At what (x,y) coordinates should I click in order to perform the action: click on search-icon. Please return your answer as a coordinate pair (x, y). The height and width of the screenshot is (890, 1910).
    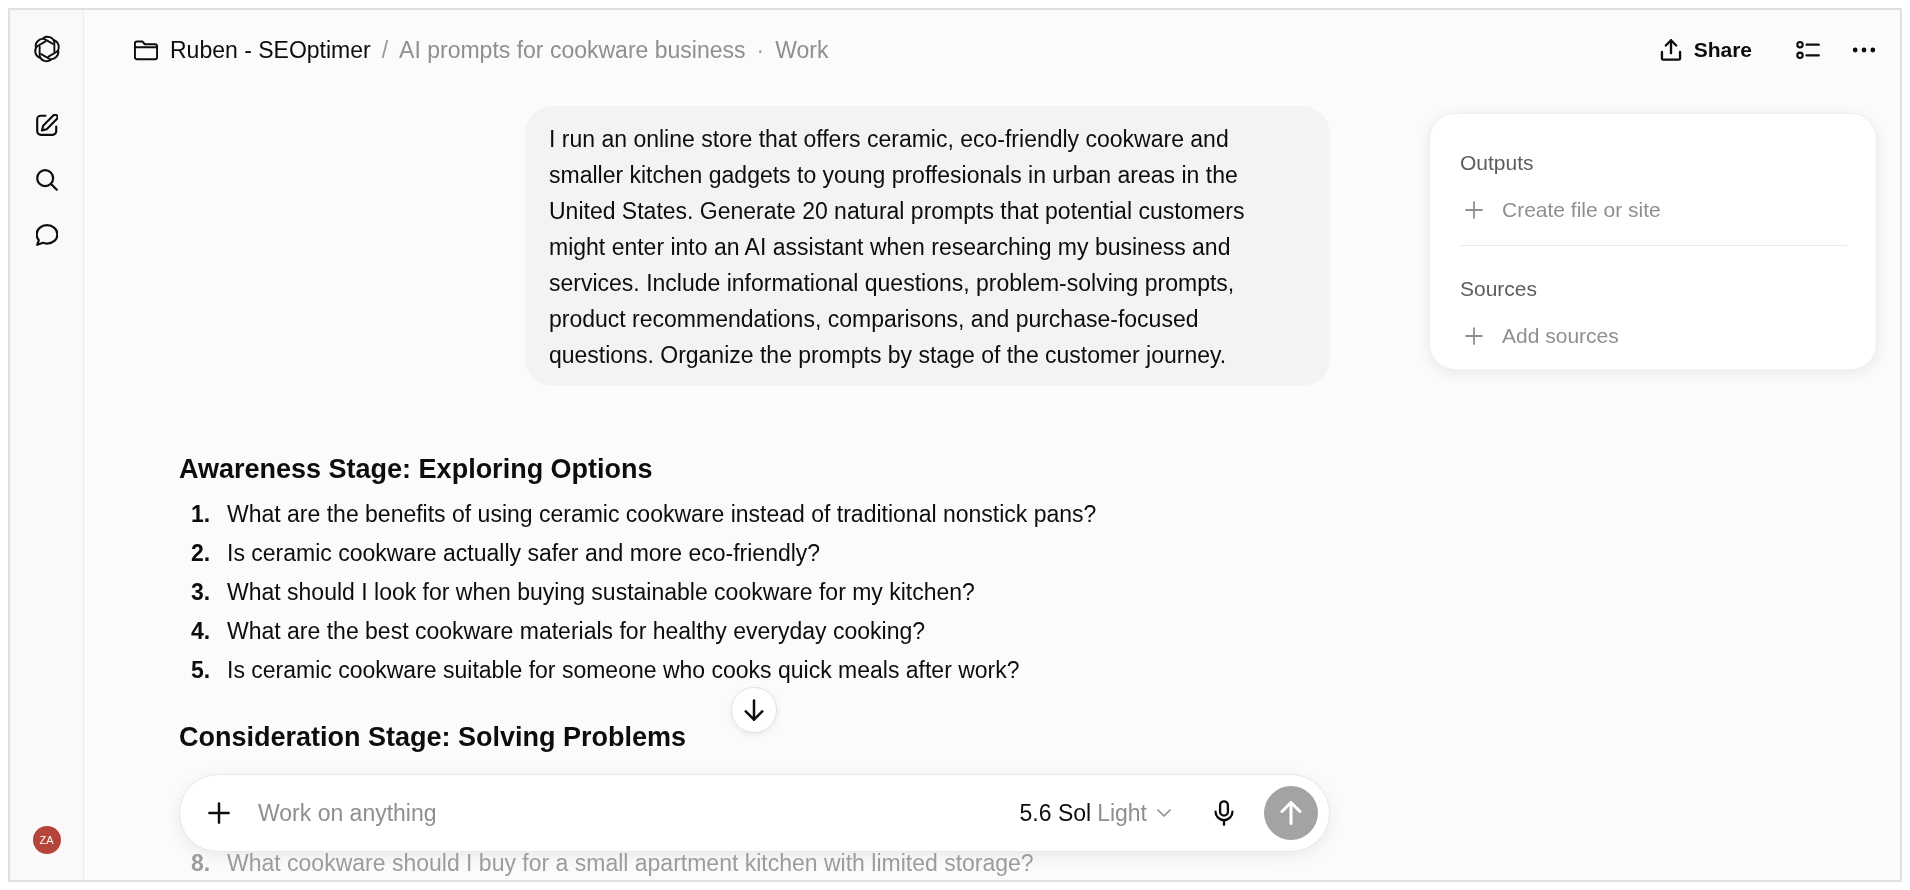
    Looking at the image, I should click on (46, 180).